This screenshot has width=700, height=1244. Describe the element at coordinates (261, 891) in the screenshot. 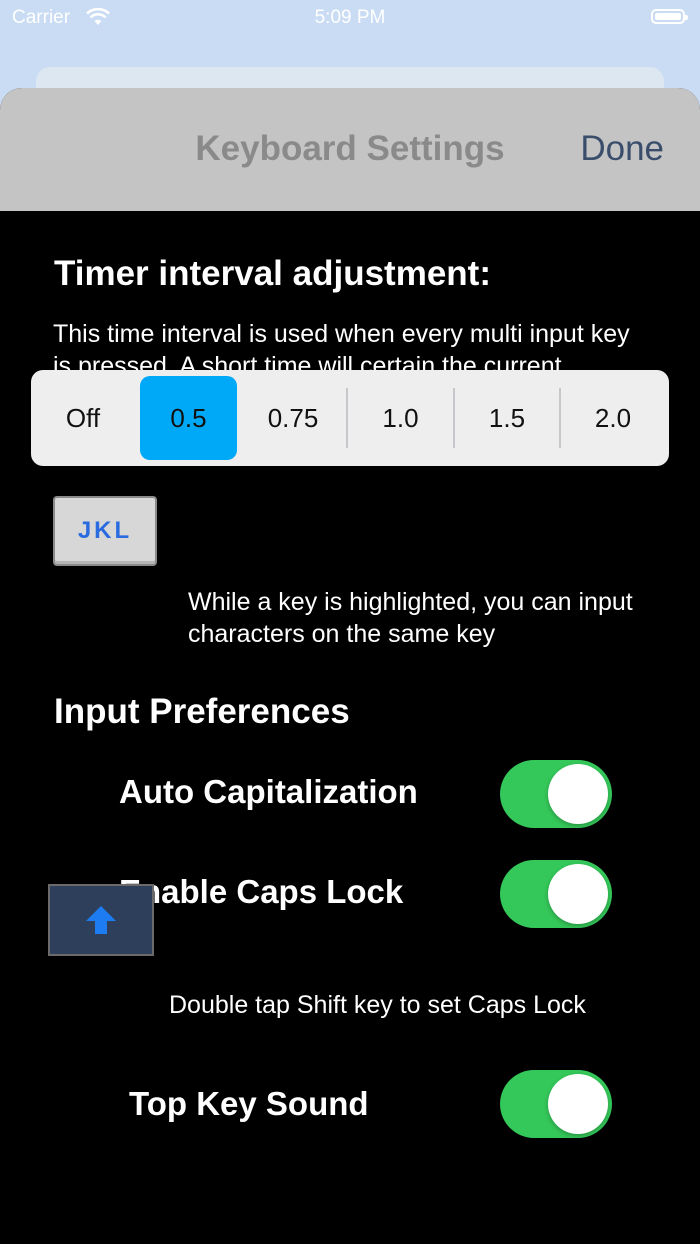

I see `caps-lock-label: Enable Caps Lock` at that location.